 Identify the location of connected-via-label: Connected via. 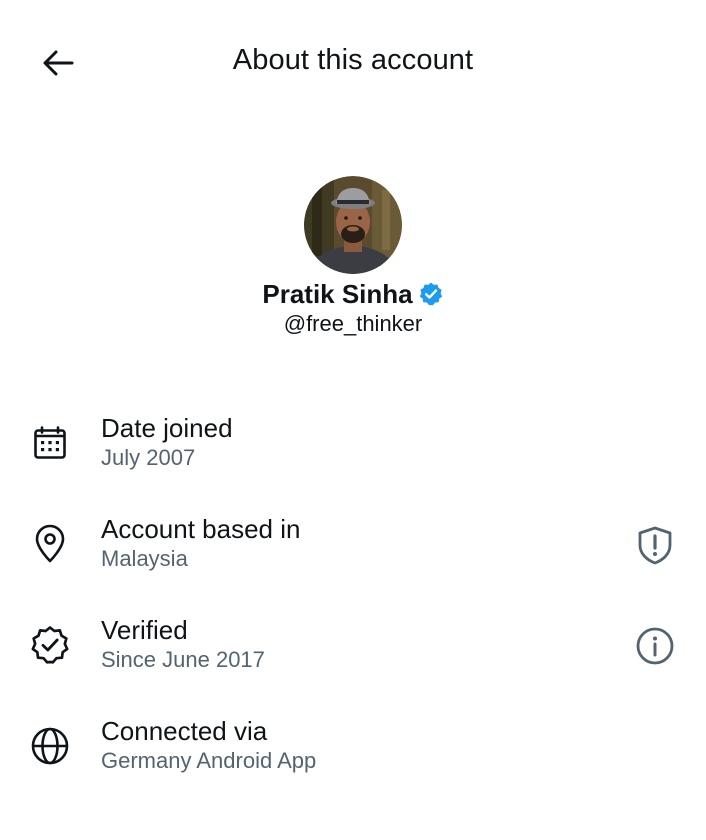
(184, 731).